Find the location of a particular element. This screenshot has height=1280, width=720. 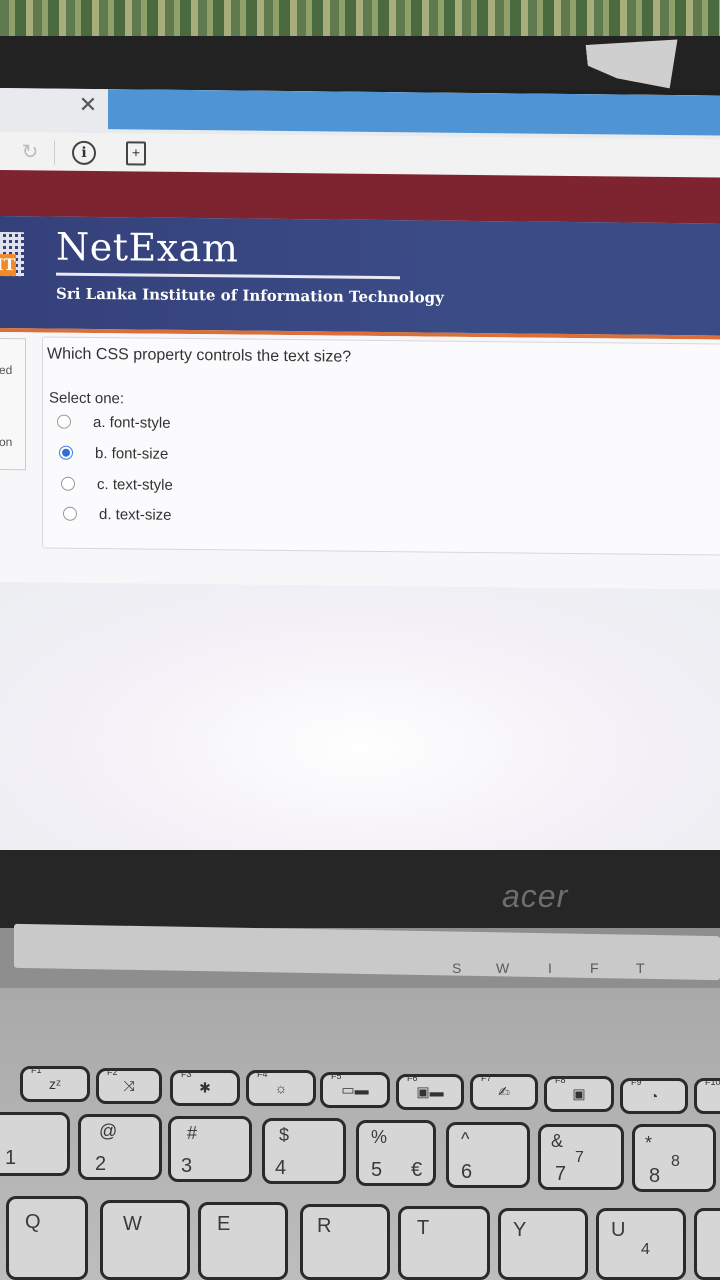

key-f2: F2 ⤨ is located at coordinates (129, 1085).